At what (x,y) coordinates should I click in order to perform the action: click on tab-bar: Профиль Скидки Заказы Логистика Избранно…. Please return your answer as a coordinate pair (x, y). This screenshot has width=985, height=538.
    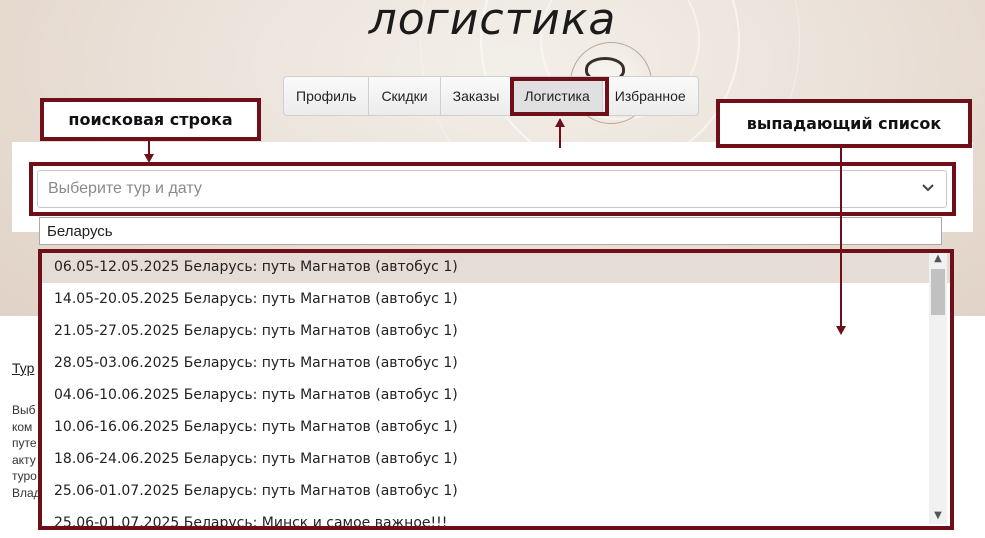
    Looking at the image, I should click on (491, 96).